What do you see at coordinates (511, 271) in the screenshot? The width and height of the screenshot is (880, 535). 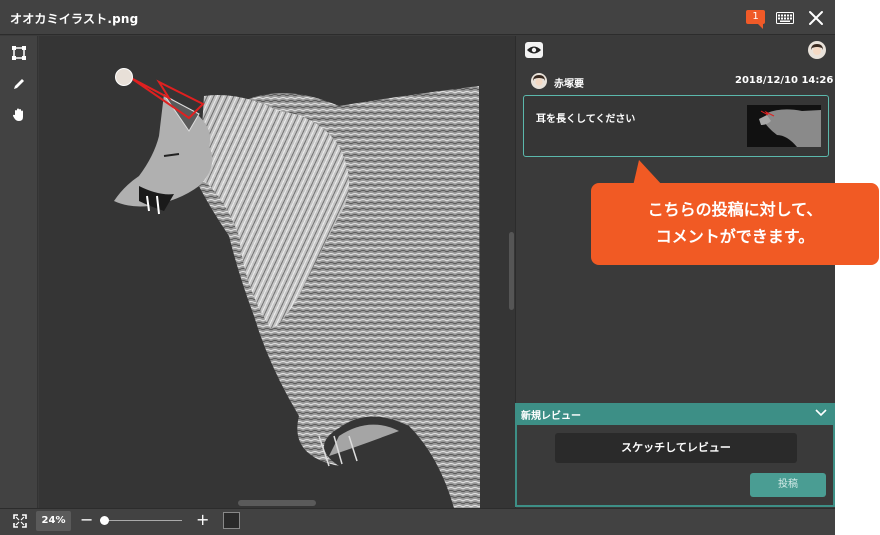 I see `vertical-scrollbar` at bounding box center [511, 271].